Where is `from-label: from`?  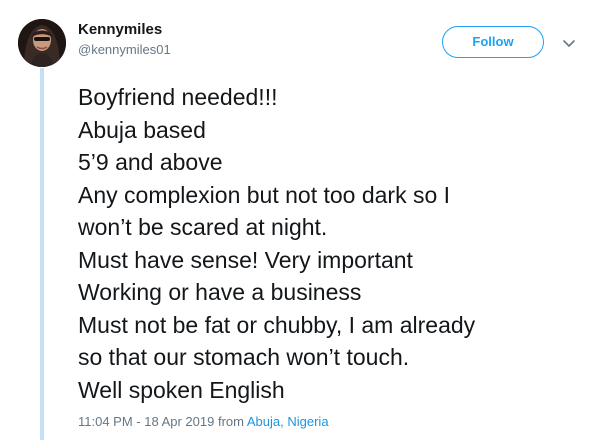 from-label: from is located at coordinates (230, 421).